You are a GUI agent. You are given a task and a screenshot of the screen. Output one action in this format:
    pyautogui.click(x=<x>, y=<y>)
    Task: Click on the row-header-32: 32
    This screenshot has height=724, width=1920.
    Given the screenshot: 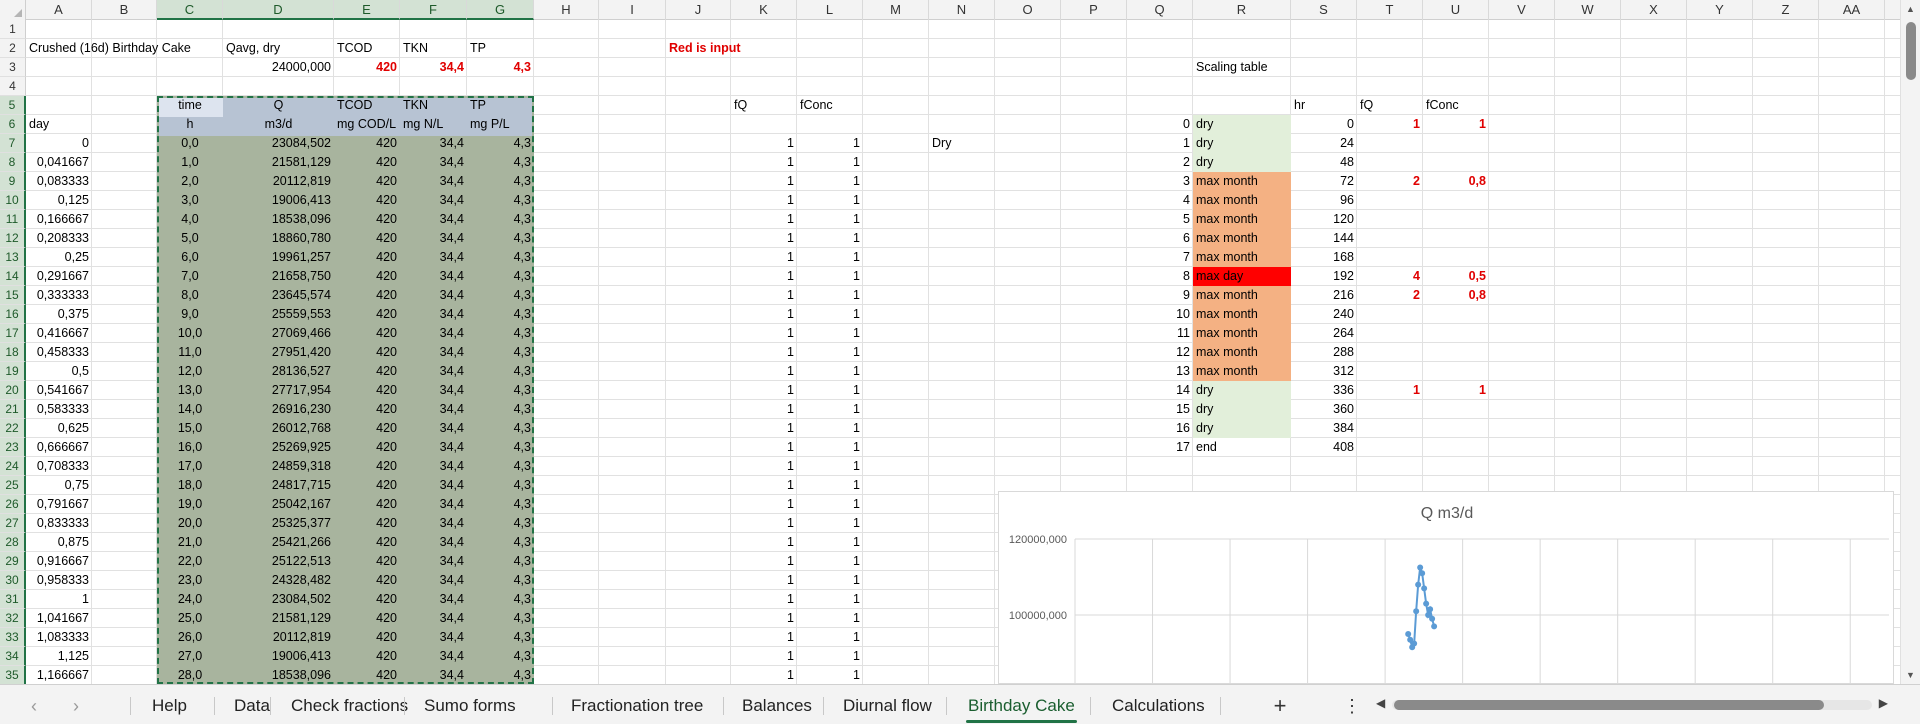 What is the action you would take?
    pyautogui.click(x=13, y=618)
    